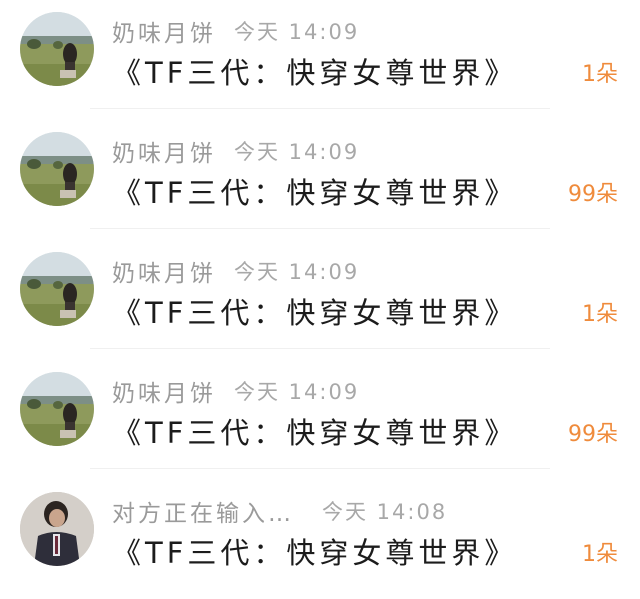 Image resolution: width=640 pixels, height=599 pixels. I want to click on person-avatar-image, so click(57, 529).